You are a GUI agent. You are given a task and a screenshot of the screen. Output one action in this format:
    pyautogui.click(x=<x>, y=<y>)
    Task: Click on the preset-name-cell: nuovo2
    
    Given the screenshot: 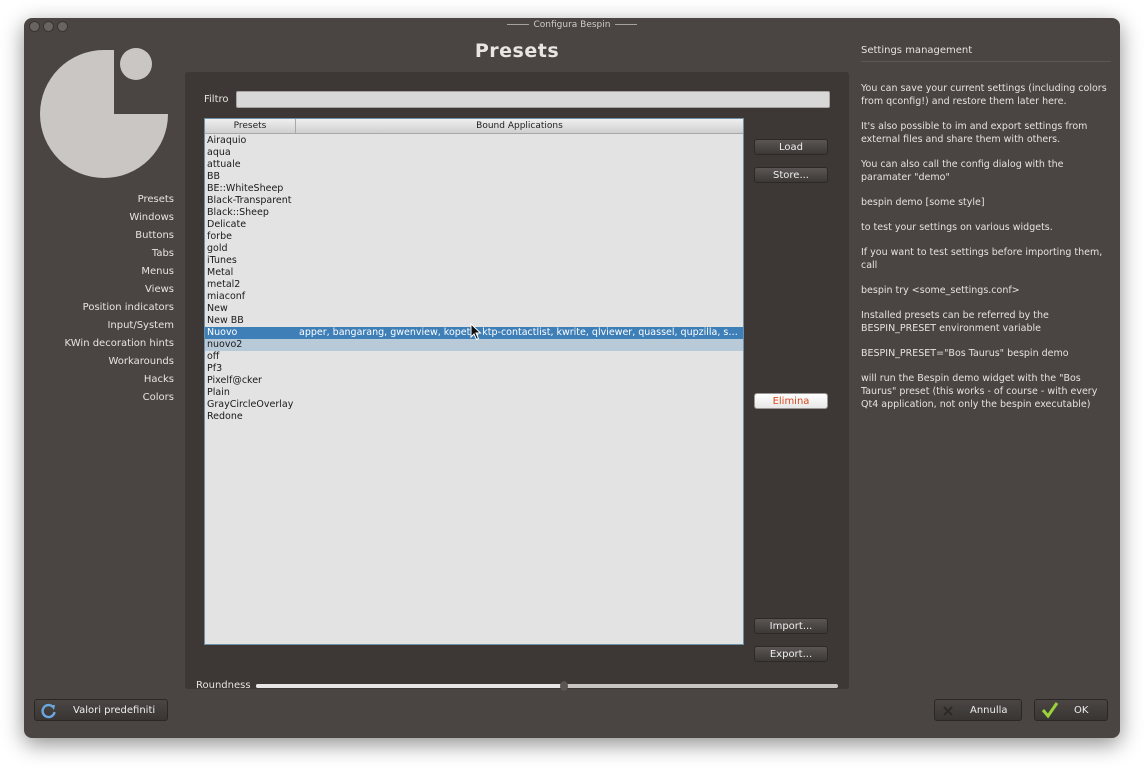 What is the action you would take?
    pyautogui.click(x=225, y=344)
    